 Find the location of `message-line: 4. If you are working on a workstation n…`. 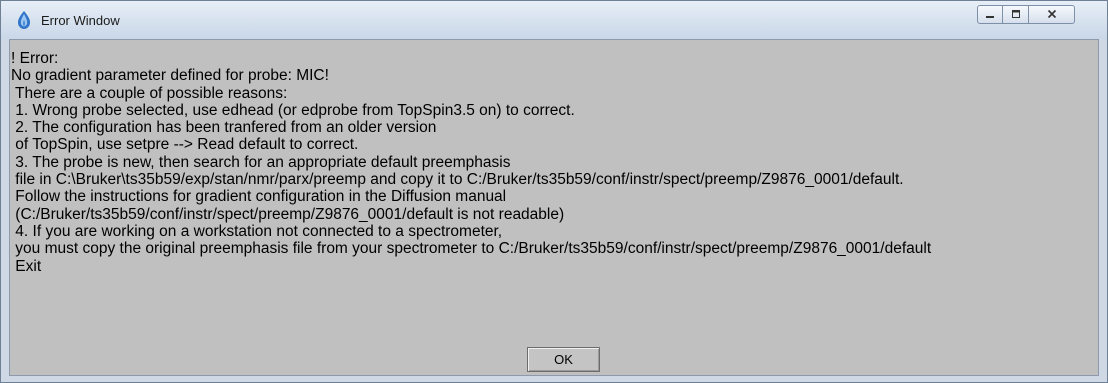

message-line: 4. If you are working on a workstation n… is located at coordinates (257, 231).